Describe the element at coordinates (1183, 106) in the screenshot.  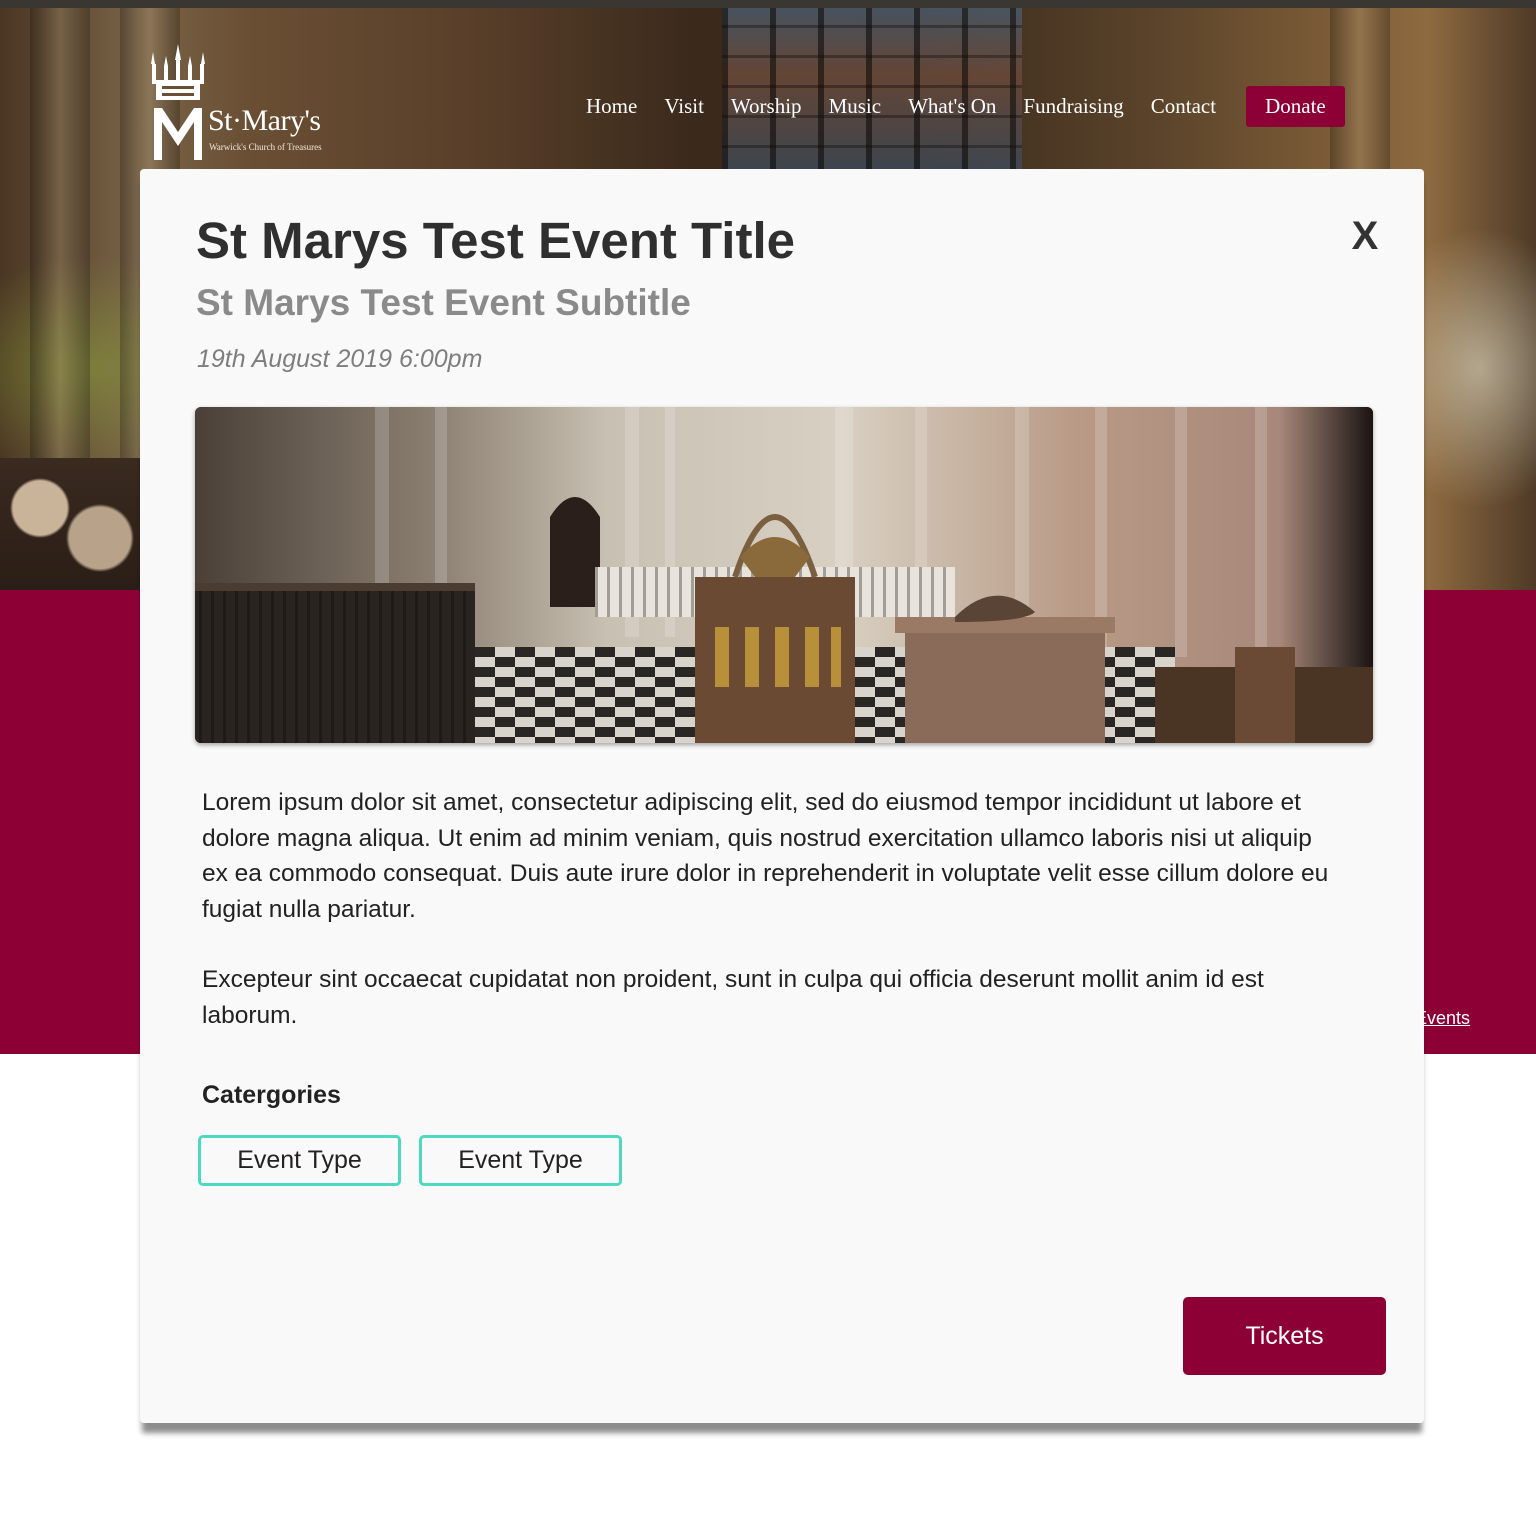
I see `nav-contact: Contact` at that location.